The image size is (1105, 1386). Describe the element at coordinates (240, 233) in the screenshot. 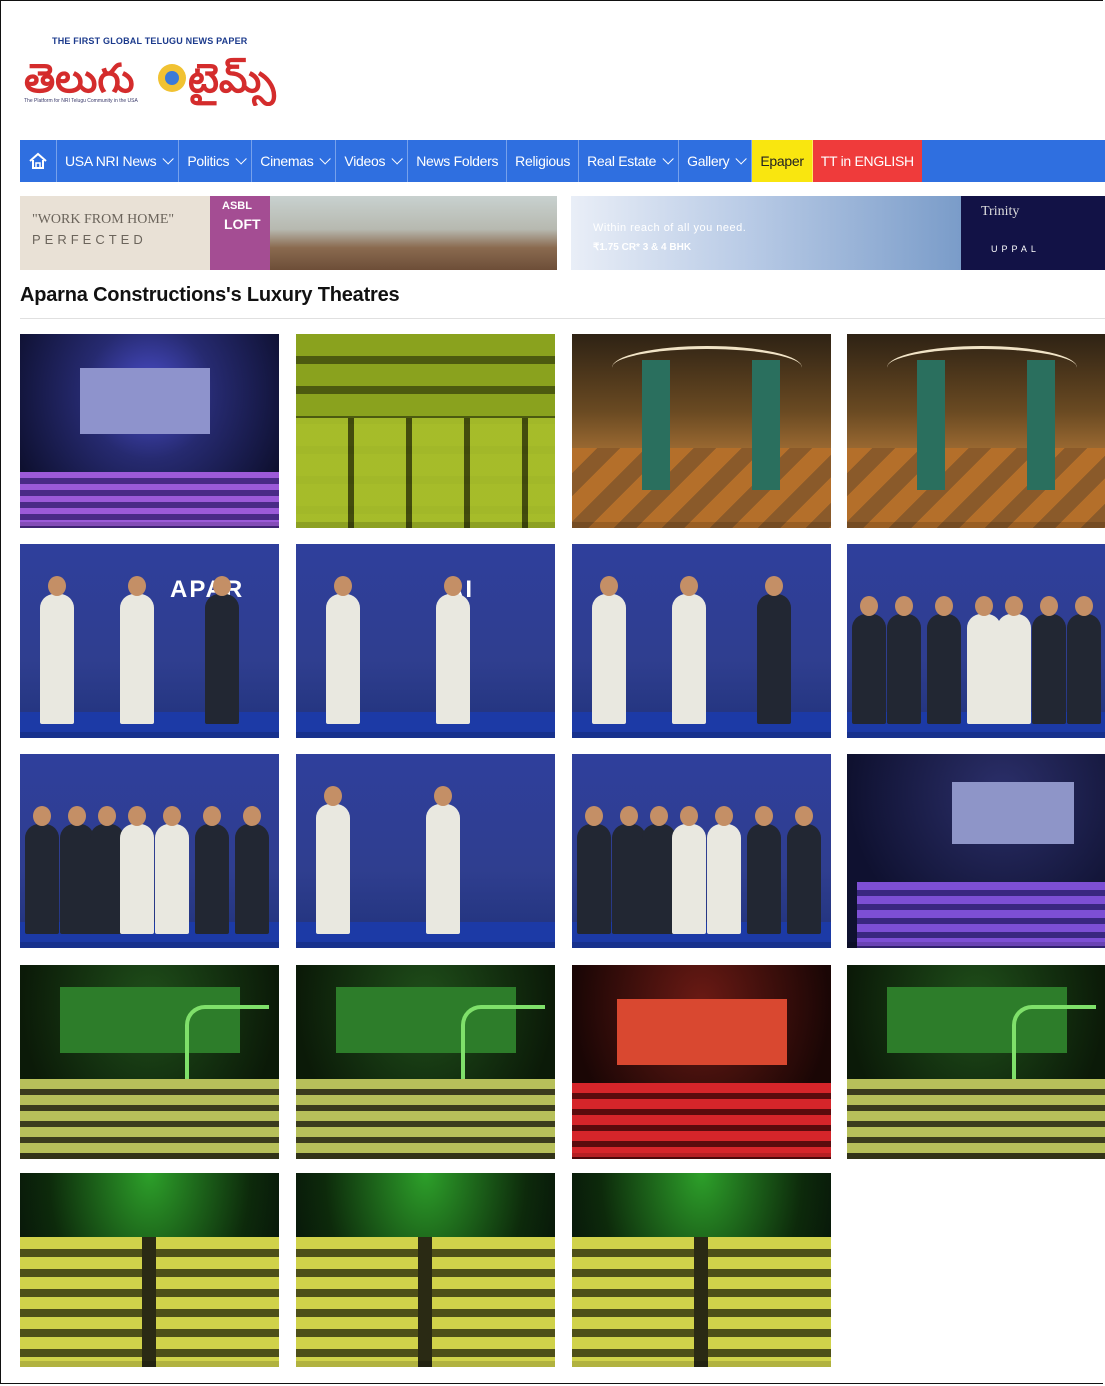

I see `asbl-logo: ASBL LOFT` at that location.